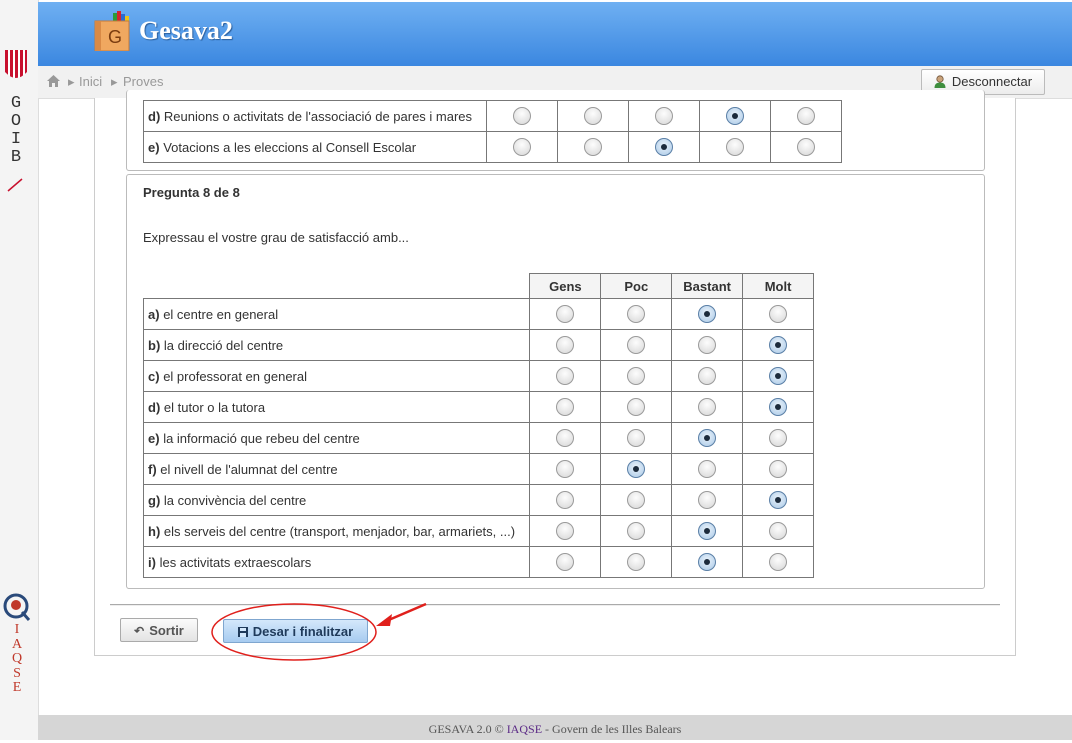 This screenshot has height=743, width=1072. I want to click on table-row: e) la informació que rebeu del centre, so click(478, 438).